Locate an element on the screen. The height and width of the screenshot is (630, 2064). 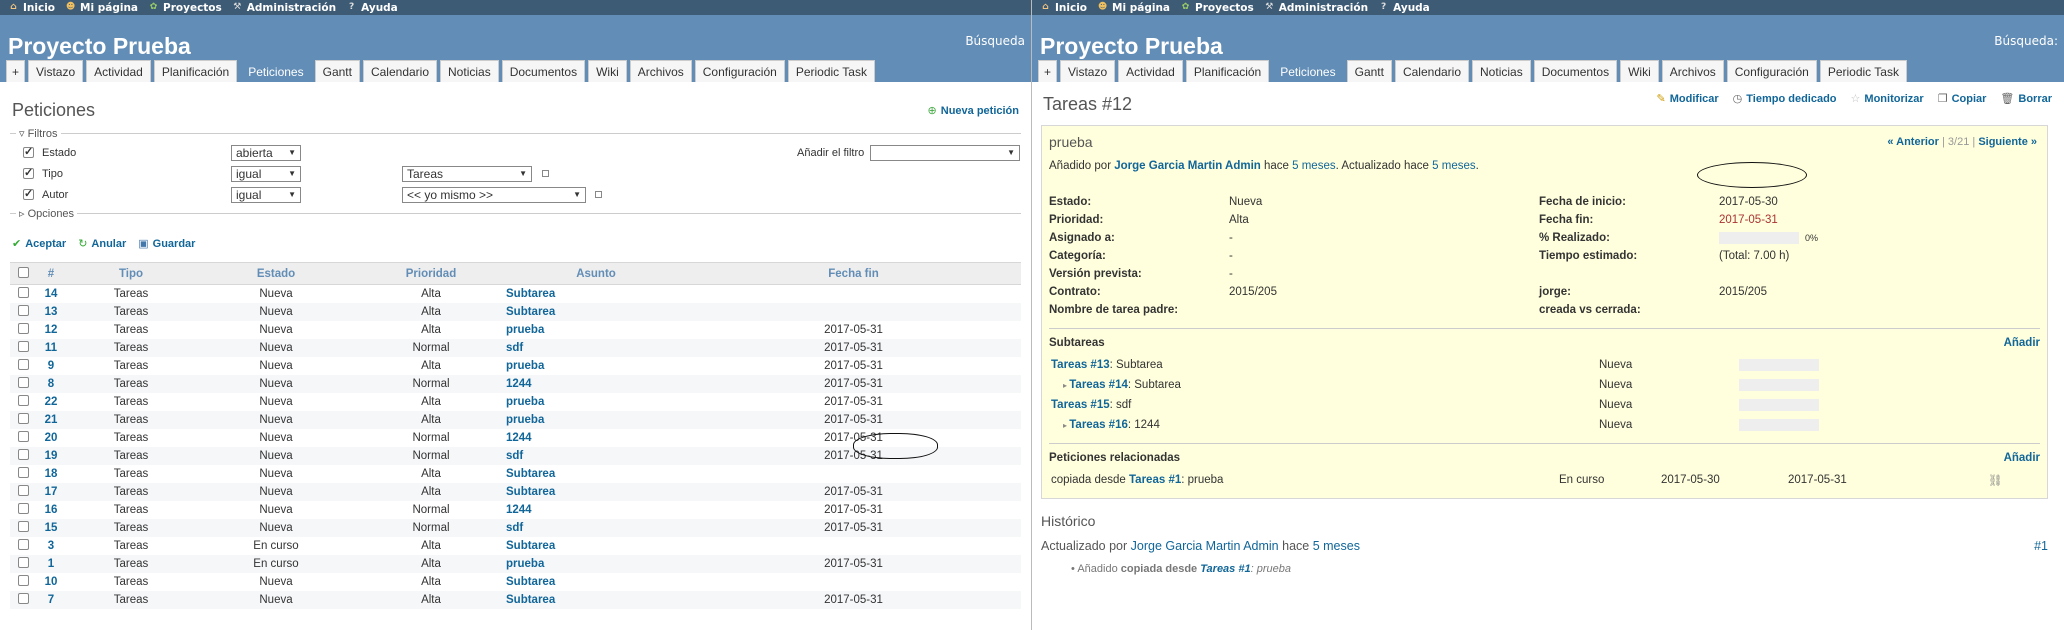
tab-roadmap: Planificación is located at coordinates (1227, 71).